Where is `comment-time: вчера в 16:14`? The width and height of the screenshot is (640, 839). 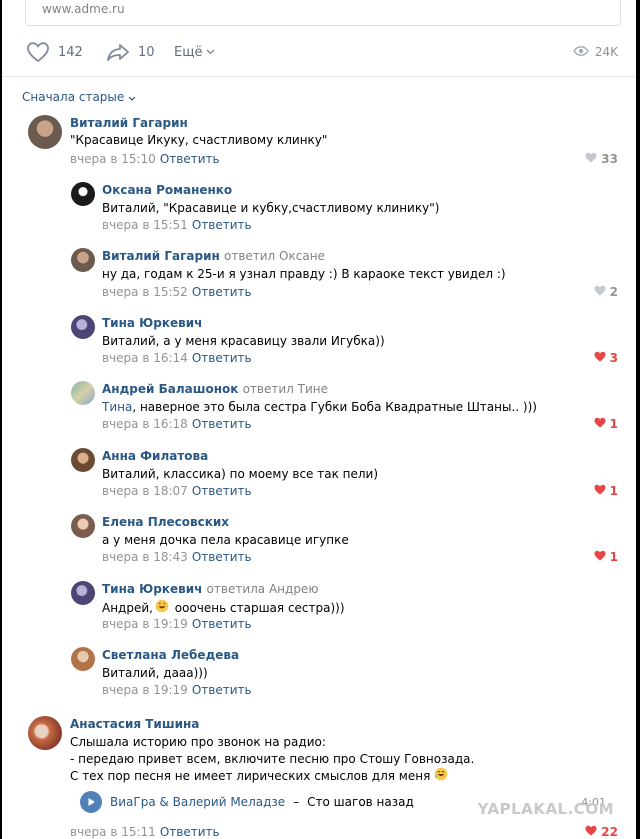 comment-time: вчера в 16:14 is located at coordinates (145, 358).